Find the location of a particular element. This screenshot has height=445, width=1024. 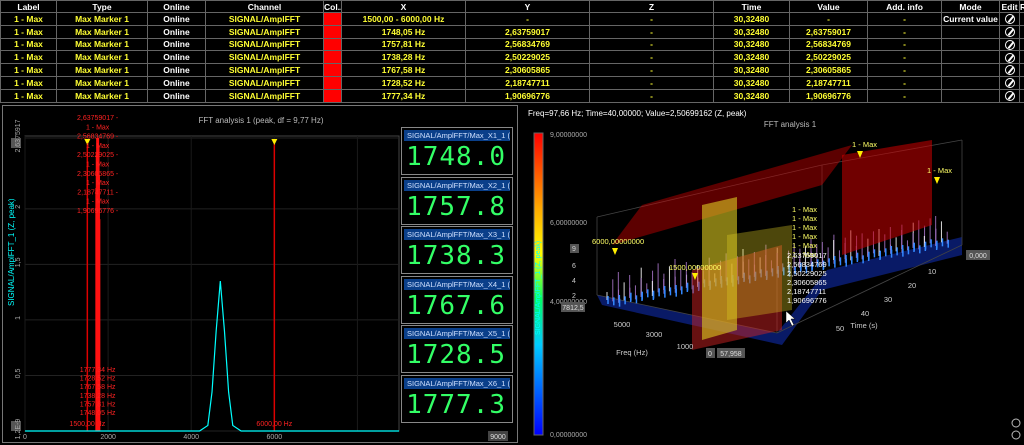

marker-value-label: 2,50229025 - is located at coordinates (98, 155).